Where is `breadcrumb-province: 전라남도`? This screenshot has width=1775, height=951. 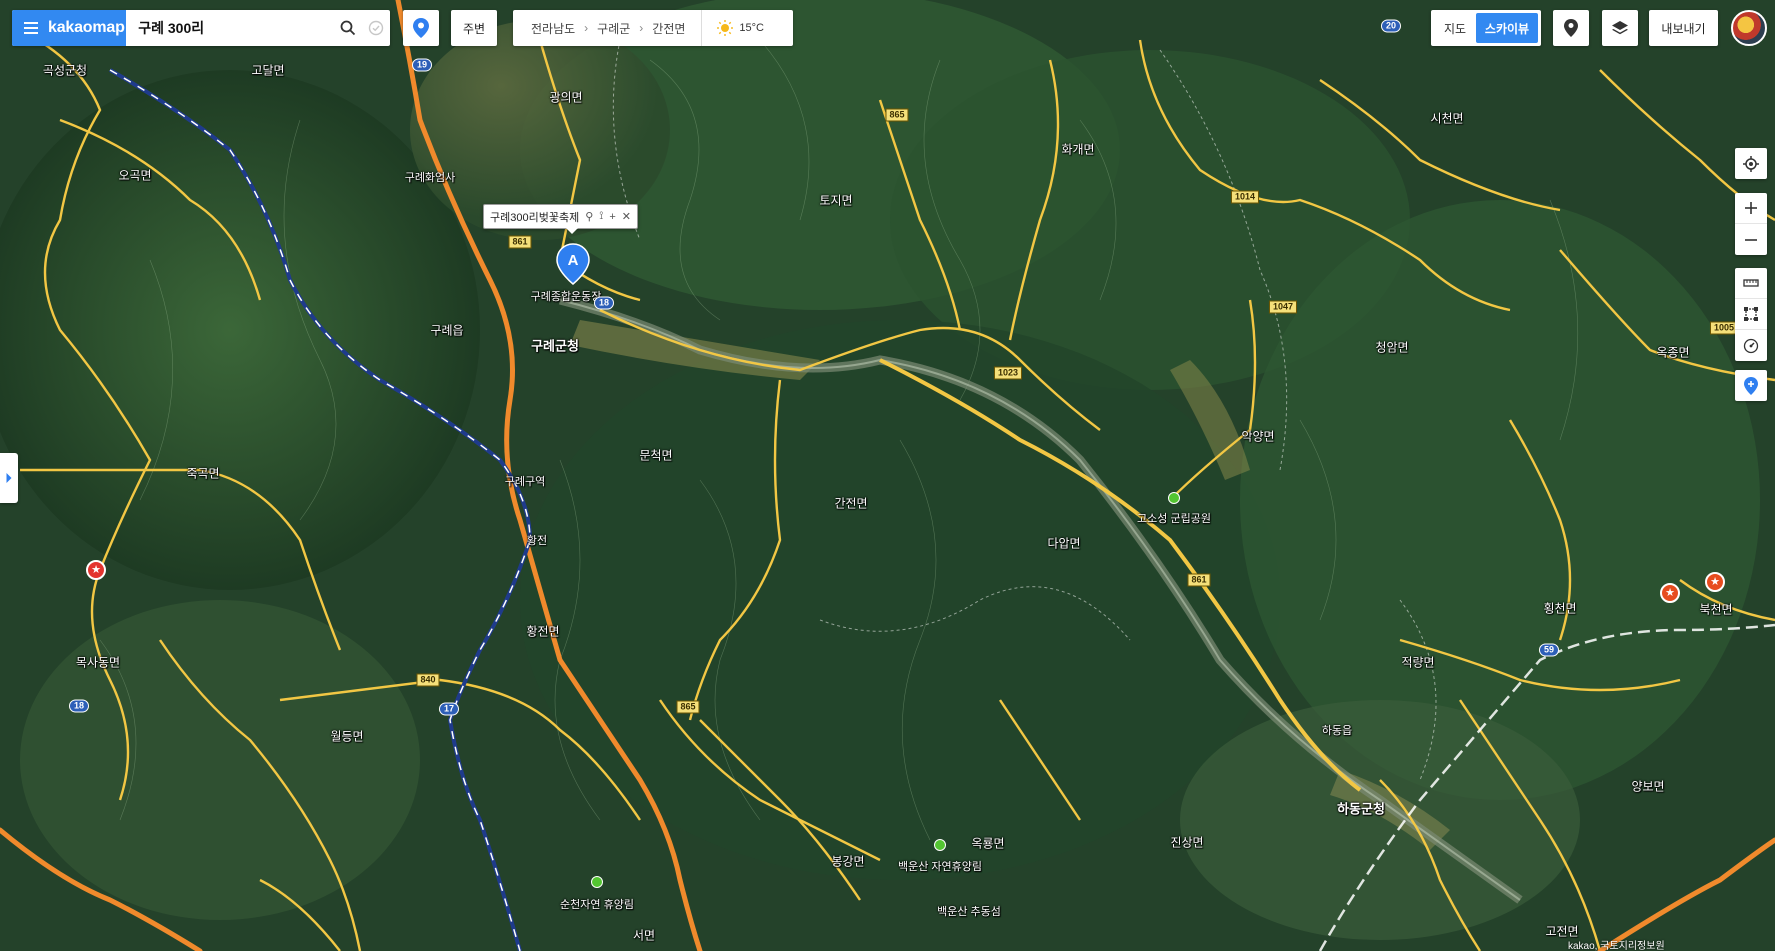
breadcrumb-province: 전라남도 is located at coordinates (553, 28).